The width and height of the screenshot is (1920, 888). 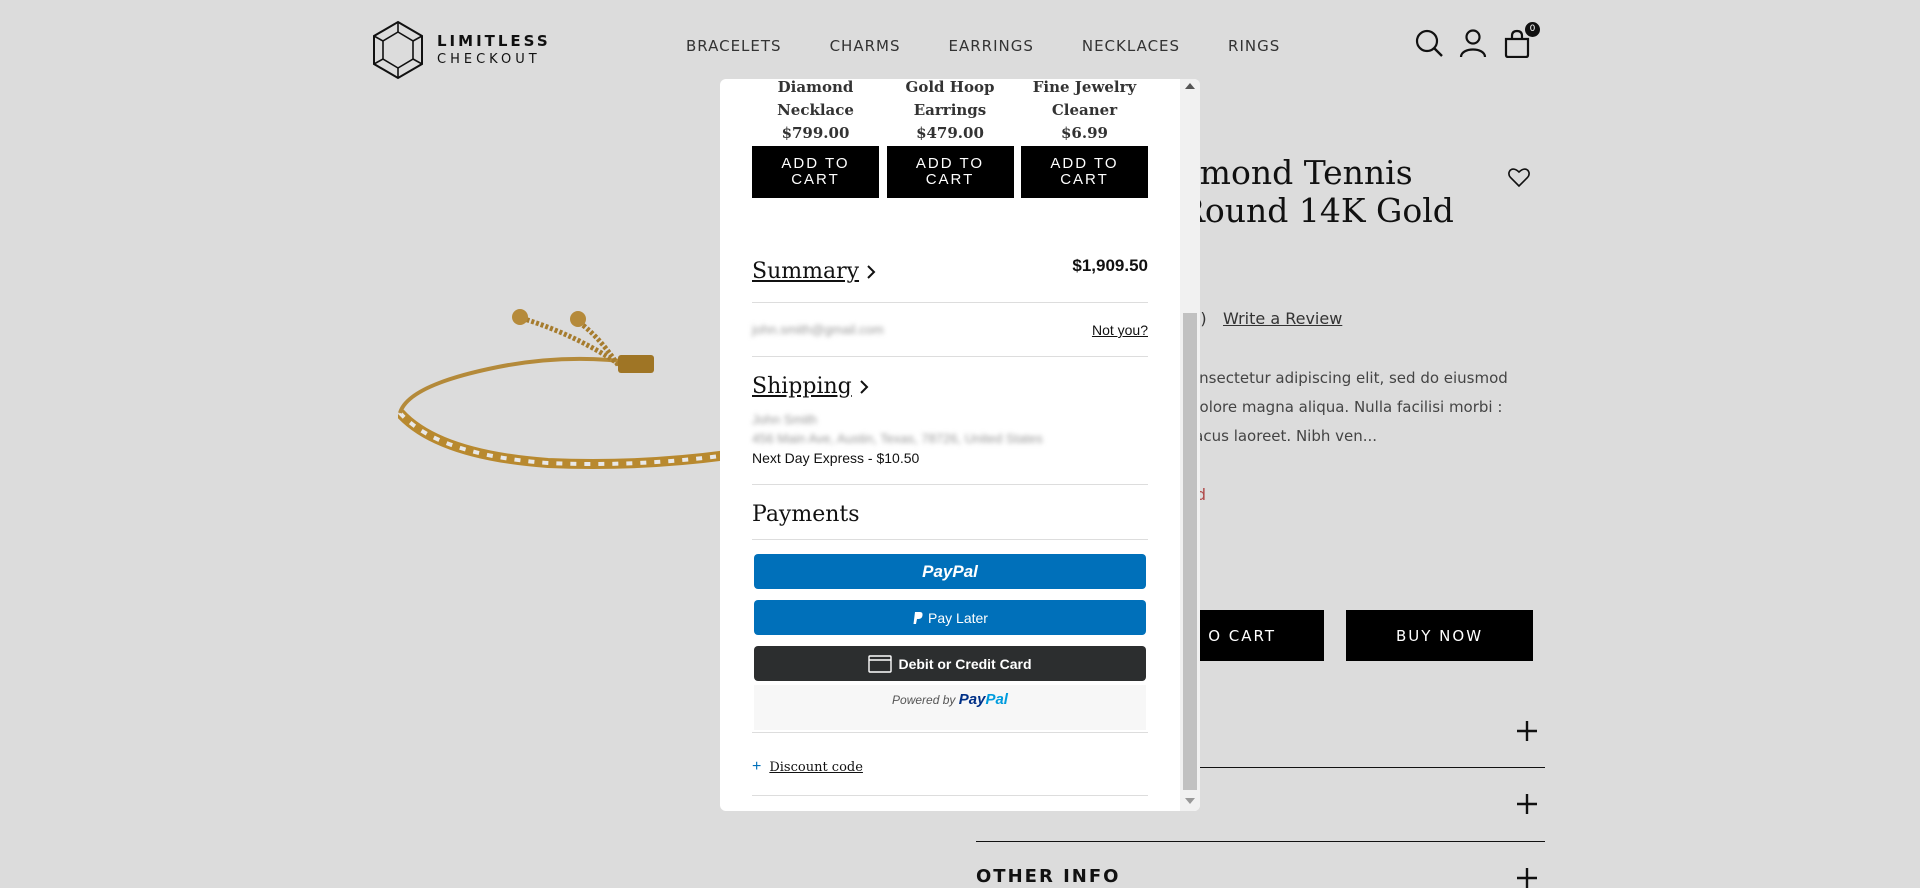 What do you see at coordinates (1190, 551) in the screenshot?
I see `scrollbar-thumb` at bounding box center [1190, 551].